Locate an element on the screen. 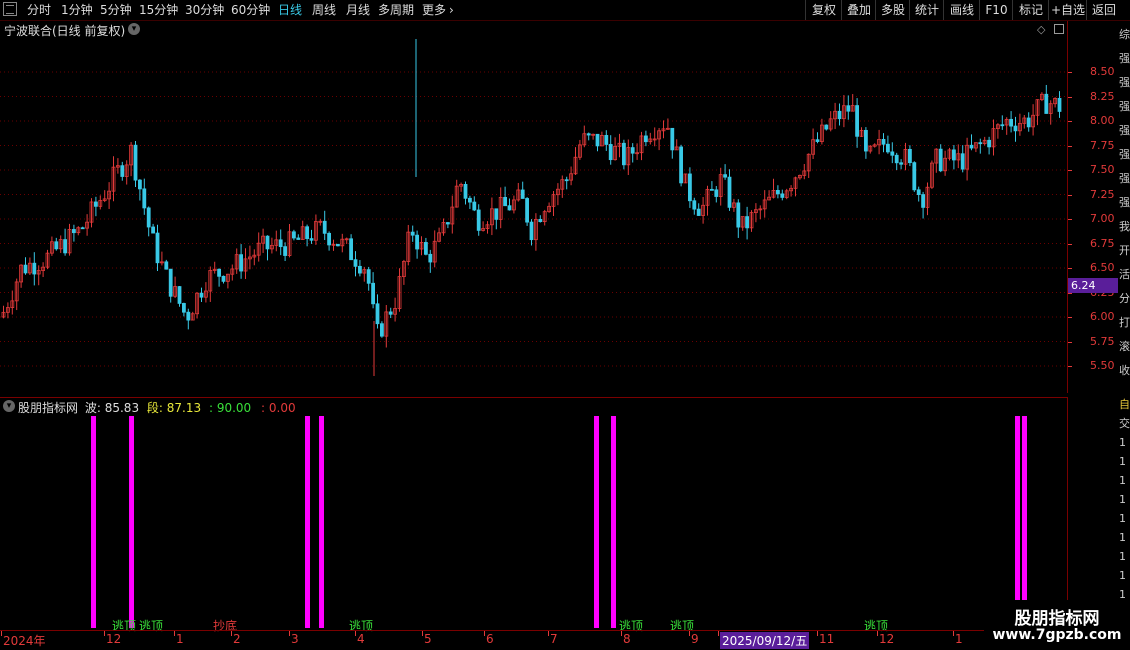  tab-period-2: 5分钟 is located at coordinates (116, 10).